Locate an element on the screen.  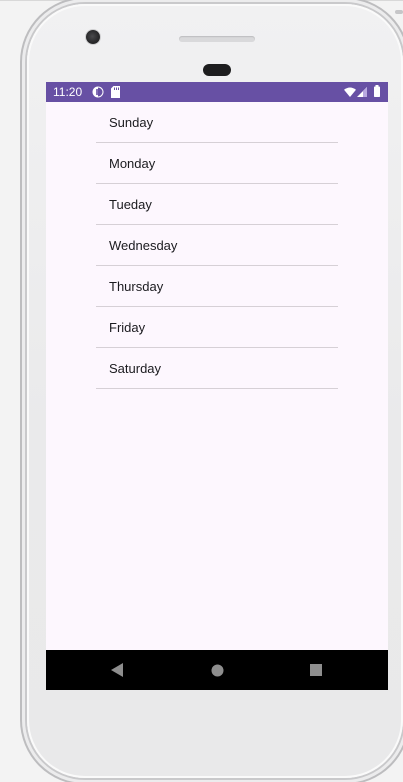
recents-button is located at coordinates (316, 670).